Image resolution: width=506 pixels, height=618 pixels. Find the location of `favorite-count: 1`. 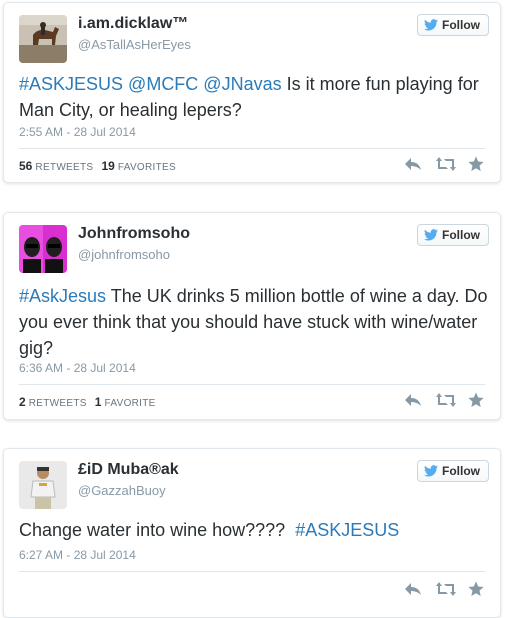

favorite-count: 1 is located at coordinates (98, 402).